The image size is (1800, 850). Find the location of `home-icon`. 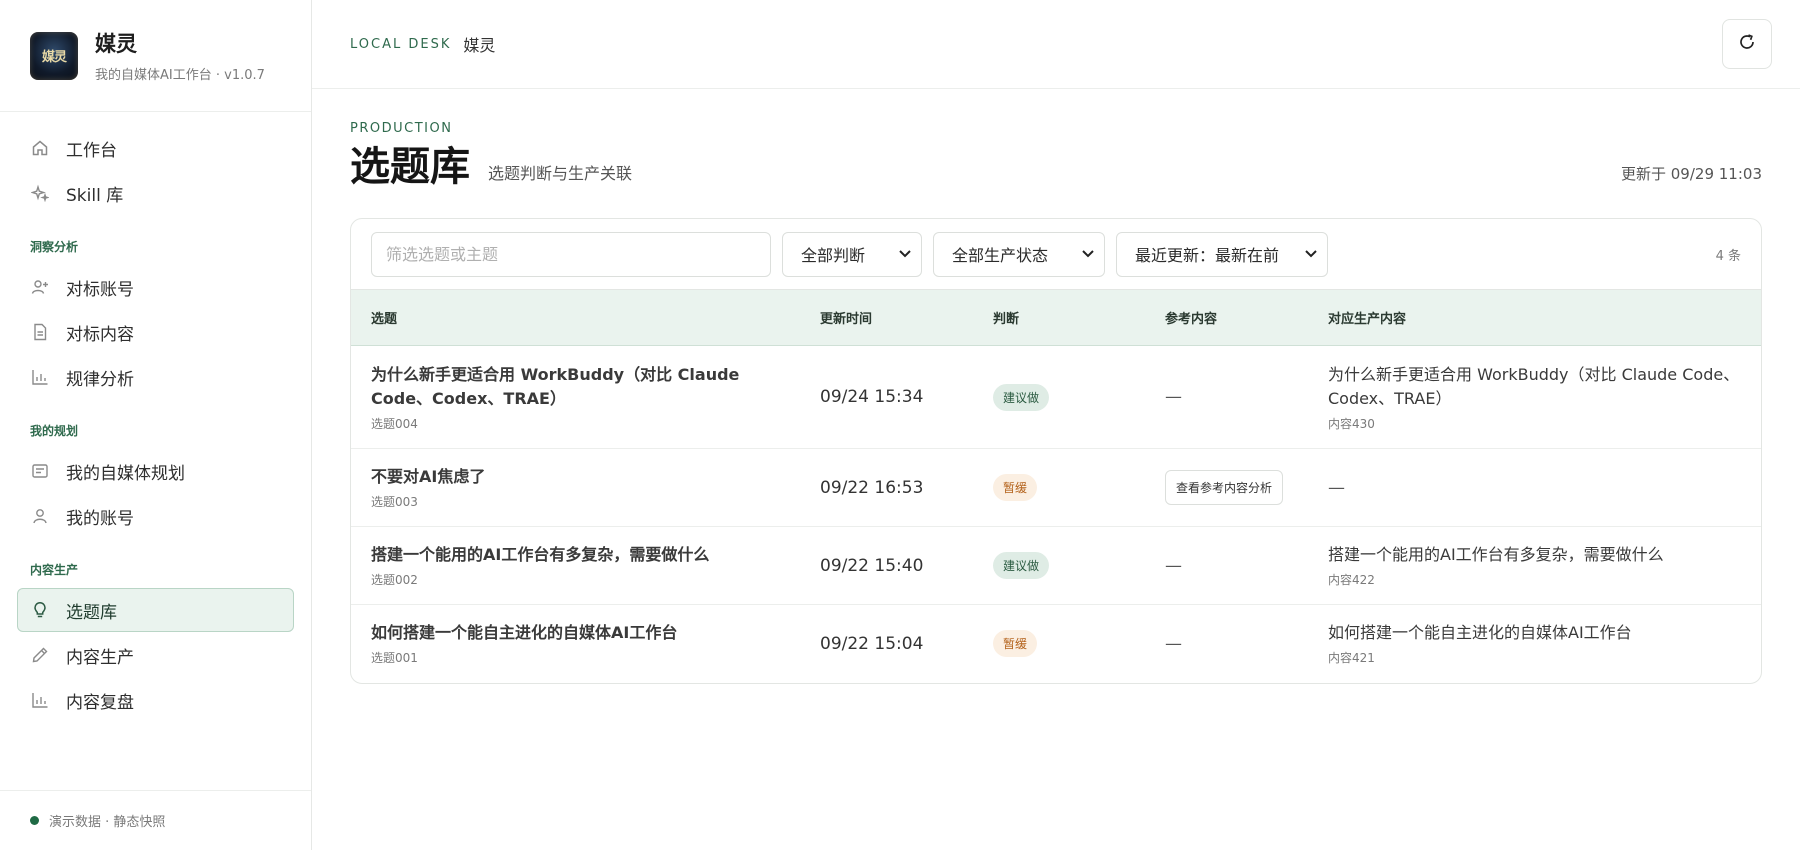

home-icon is located at coordinates (40, 148).